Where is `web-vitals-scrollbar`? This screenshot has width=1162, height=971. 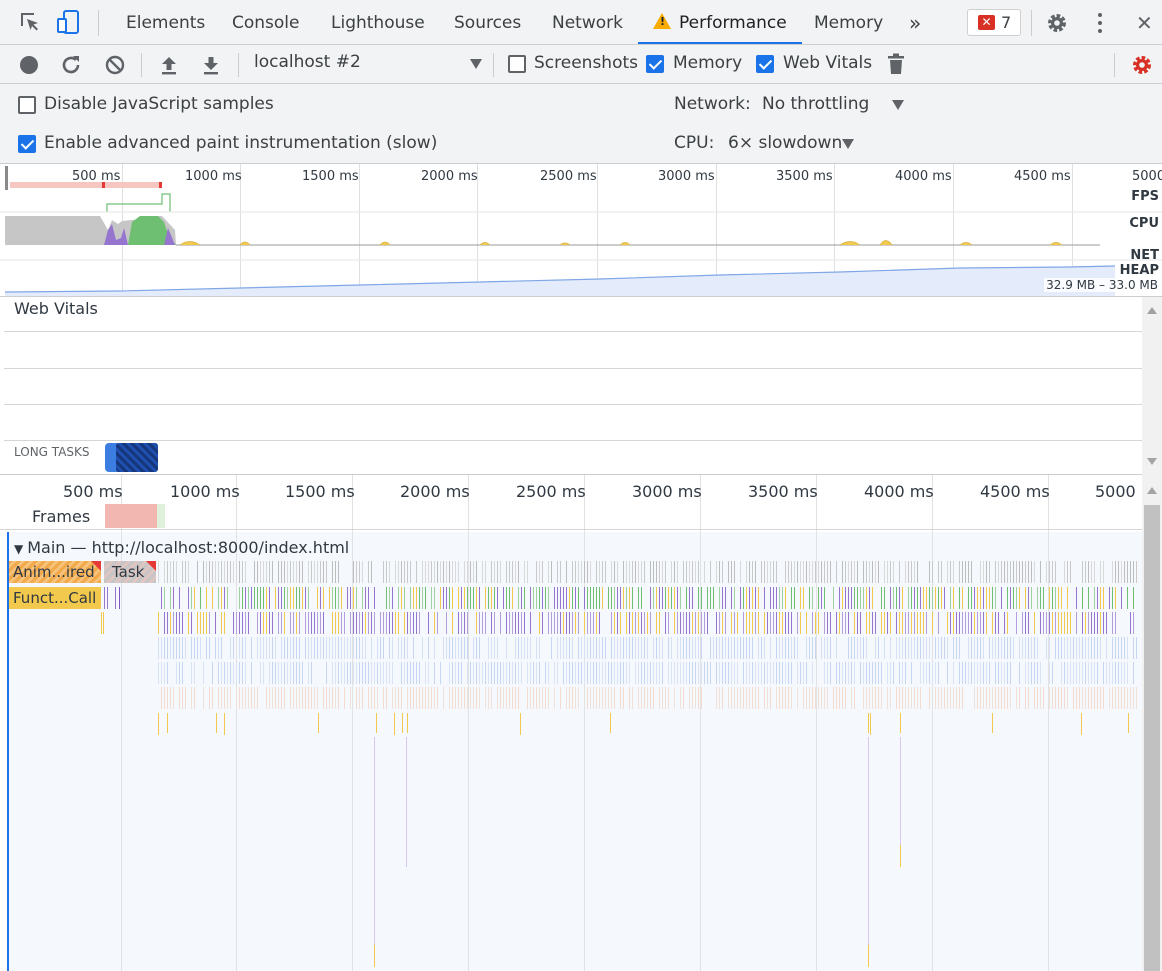 web-vitals-scrollbar is located at coordinates (1152, 386).